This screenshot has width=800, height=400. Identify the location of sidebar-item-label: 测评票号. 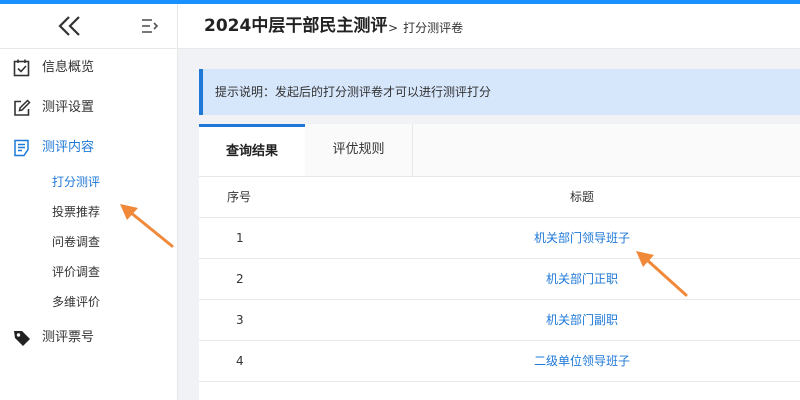
(68, 337).